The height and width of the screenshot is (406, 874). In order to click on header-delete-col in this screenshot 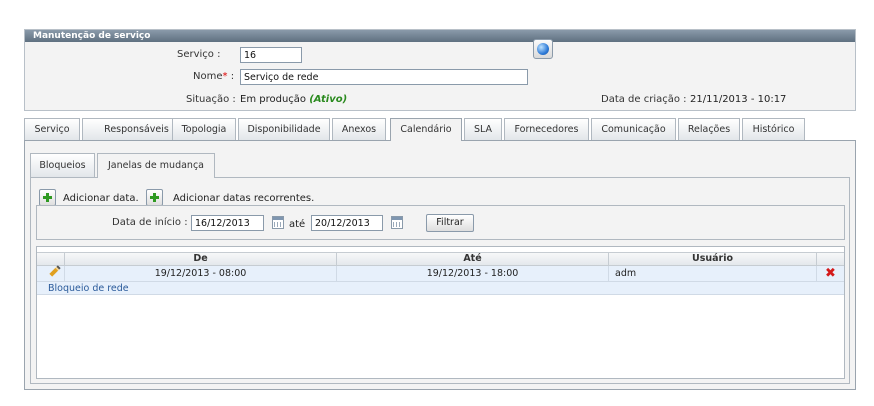, I will do `click(830, 259)`.